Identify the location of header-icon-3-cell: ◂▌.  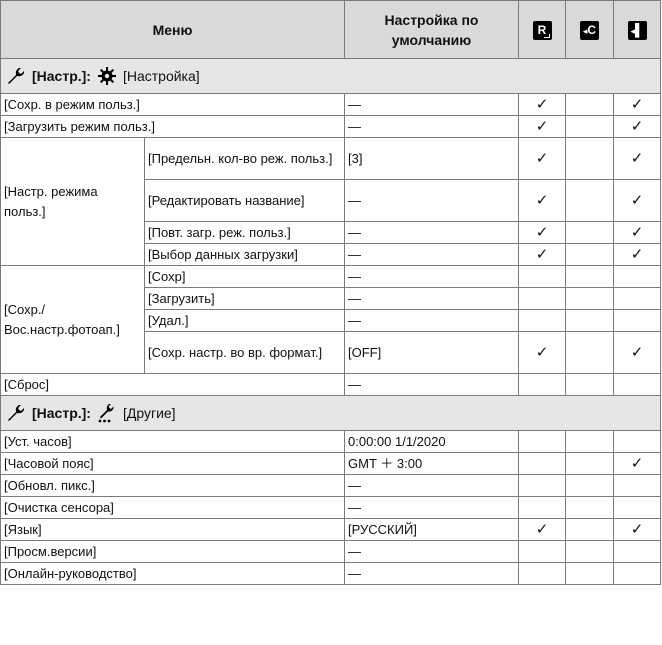
(637, 29).